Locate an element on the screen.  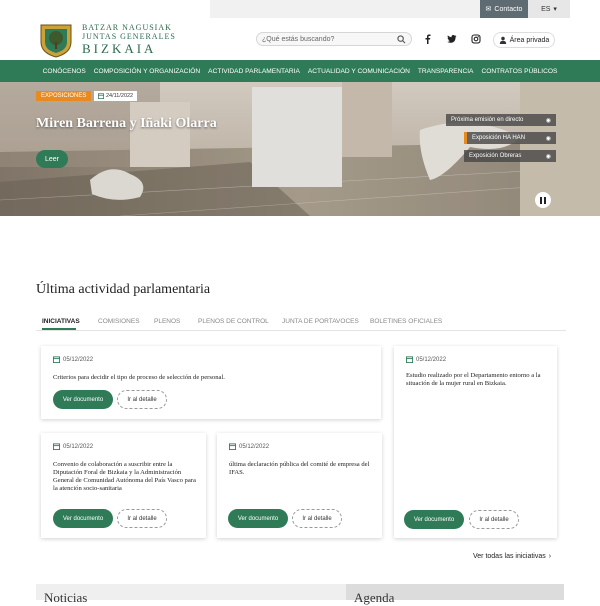
nav-item-contratos: CONTRATOS PÚBLICOS is located at coordinates (519, 71).